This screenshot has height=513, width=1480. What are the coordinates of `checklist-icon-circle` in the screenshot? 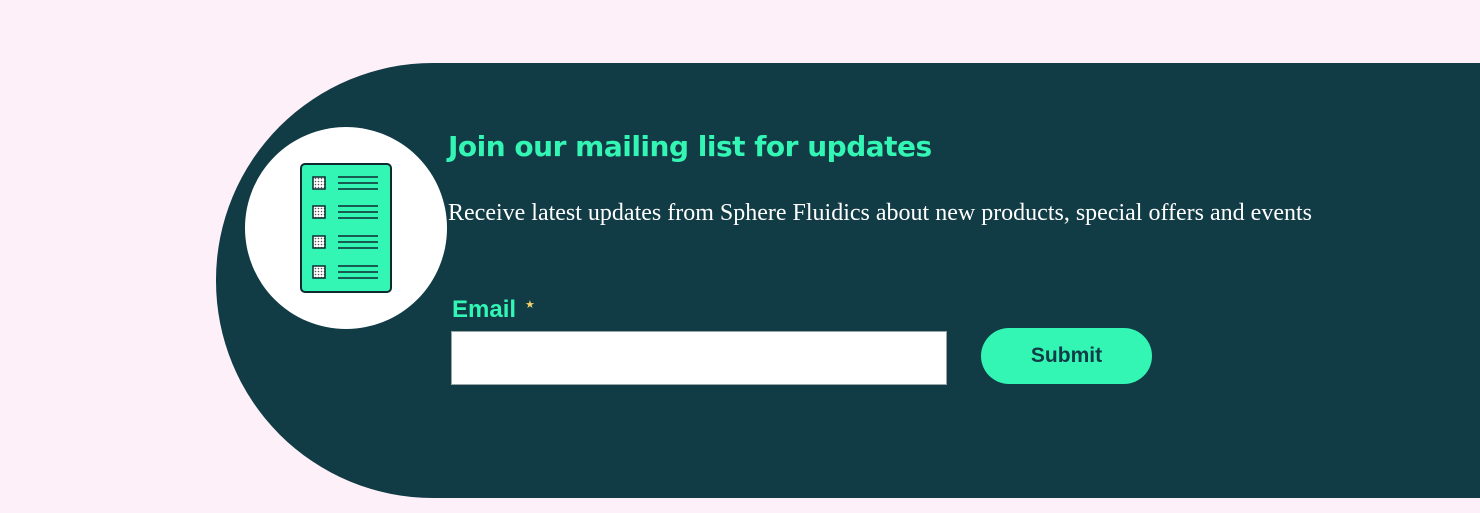 It's located at (346, 228).